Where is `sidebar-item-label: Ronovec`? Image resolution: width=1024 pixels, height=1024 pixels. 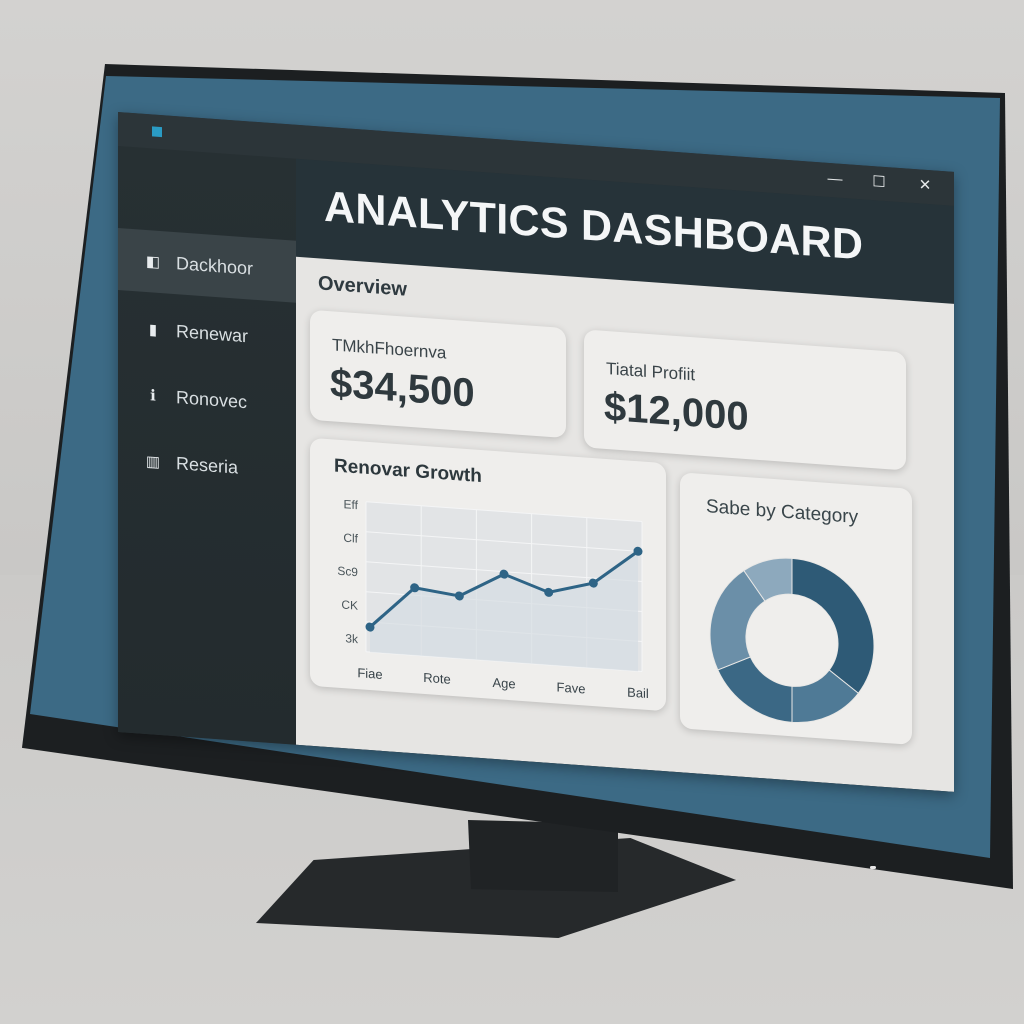 sidebar-item-label: Ronovec is located at coordinates (212, 399).